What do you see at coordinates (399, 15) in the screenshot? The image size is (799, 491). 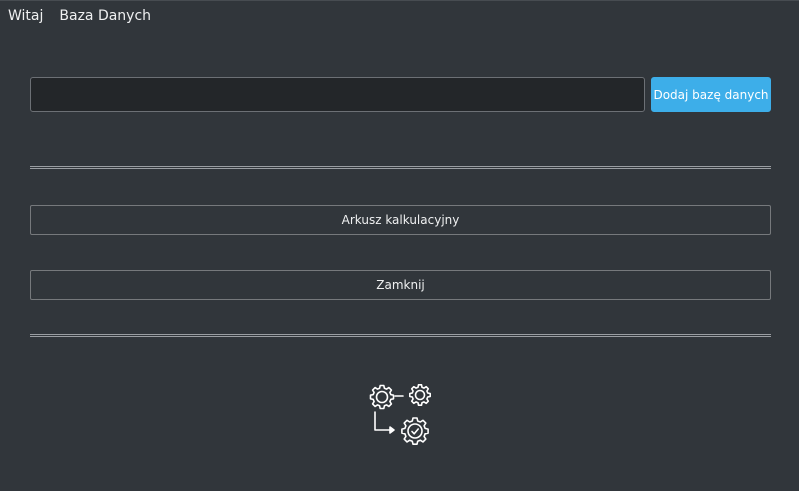 I see `menu-bar: Witaj Baza Danych` at bounding box center [399, 15].